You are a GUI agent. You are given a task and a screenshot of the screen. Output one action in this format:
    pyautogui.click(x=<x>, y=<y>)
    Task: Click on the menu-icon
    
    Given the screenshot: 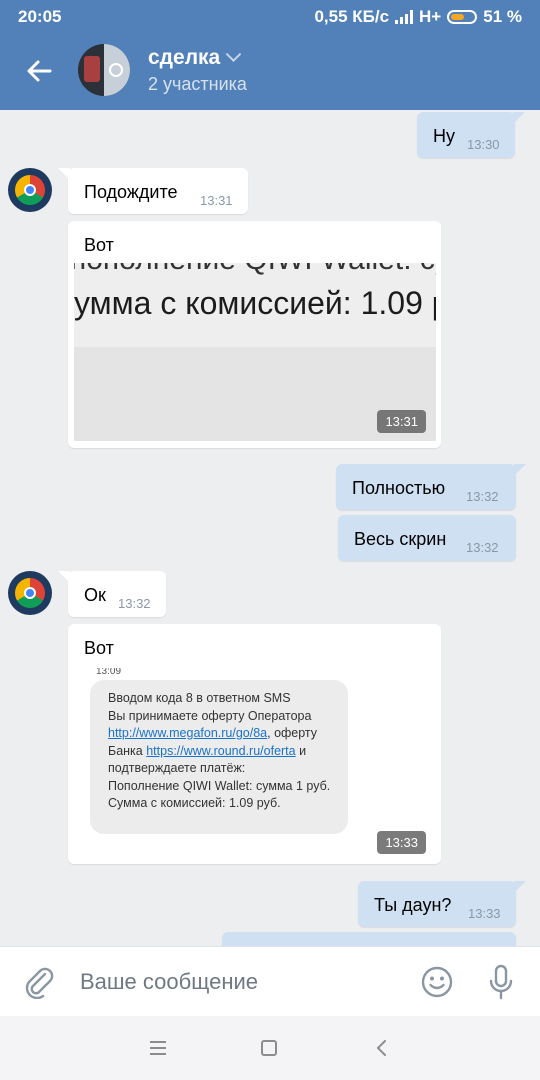 What is the action you would take?
    pyautogui.click(x=158, y=1048)
    